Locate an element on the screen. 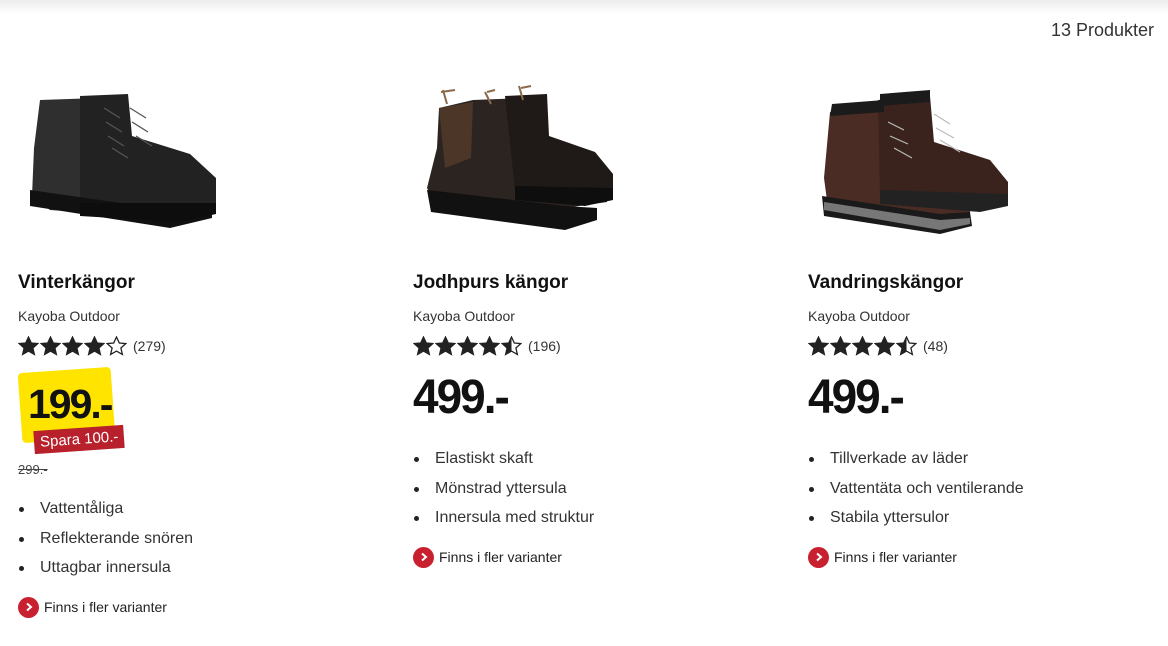  old-price: 299.- is located at coordinates (33, 469).